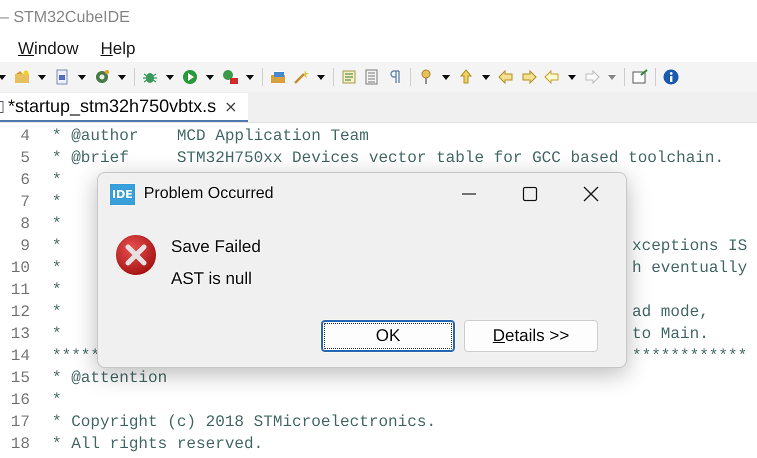 The width and height of the screenshot is (757, 458). I want to click on code-line: * @brief STM32H750xx Devices vector table for GCC based toolchain., so click(388, 158).